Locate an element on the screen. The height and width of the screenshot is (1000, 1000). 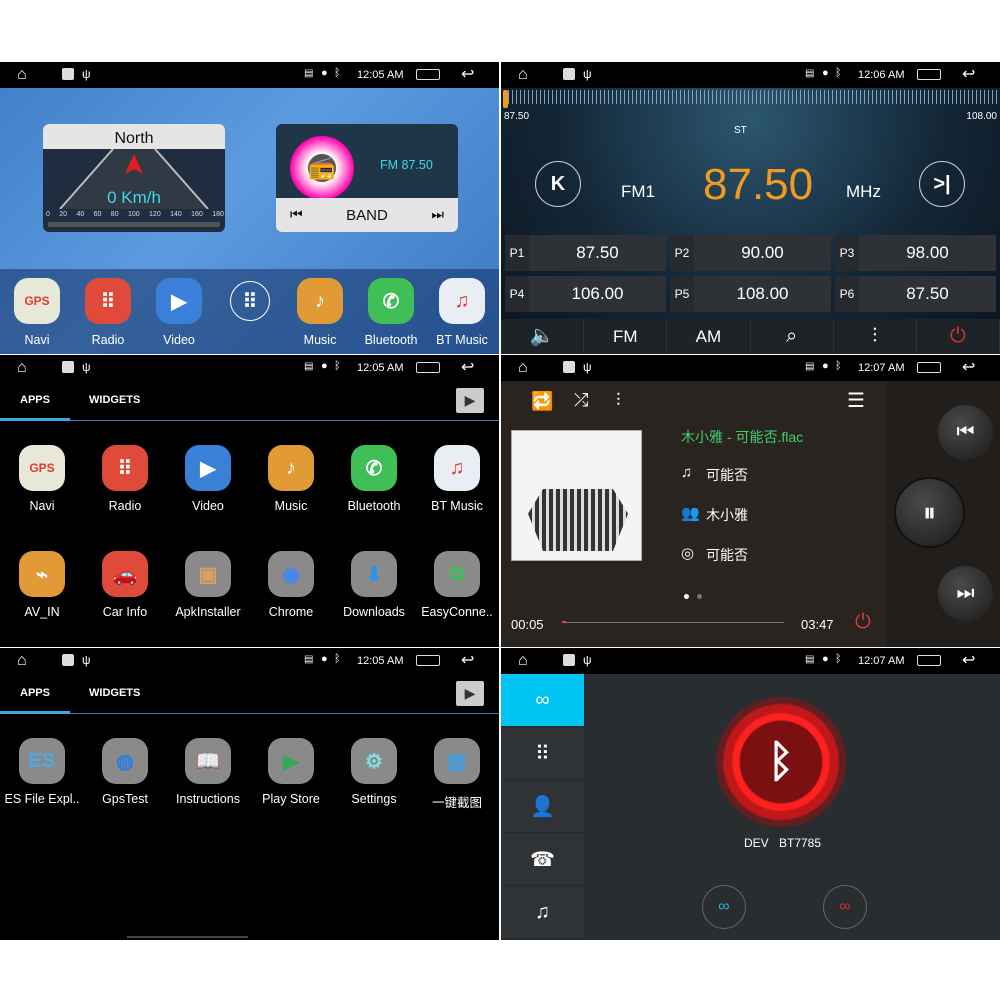
app-label-music: Music is located at coordinates (291, 506).